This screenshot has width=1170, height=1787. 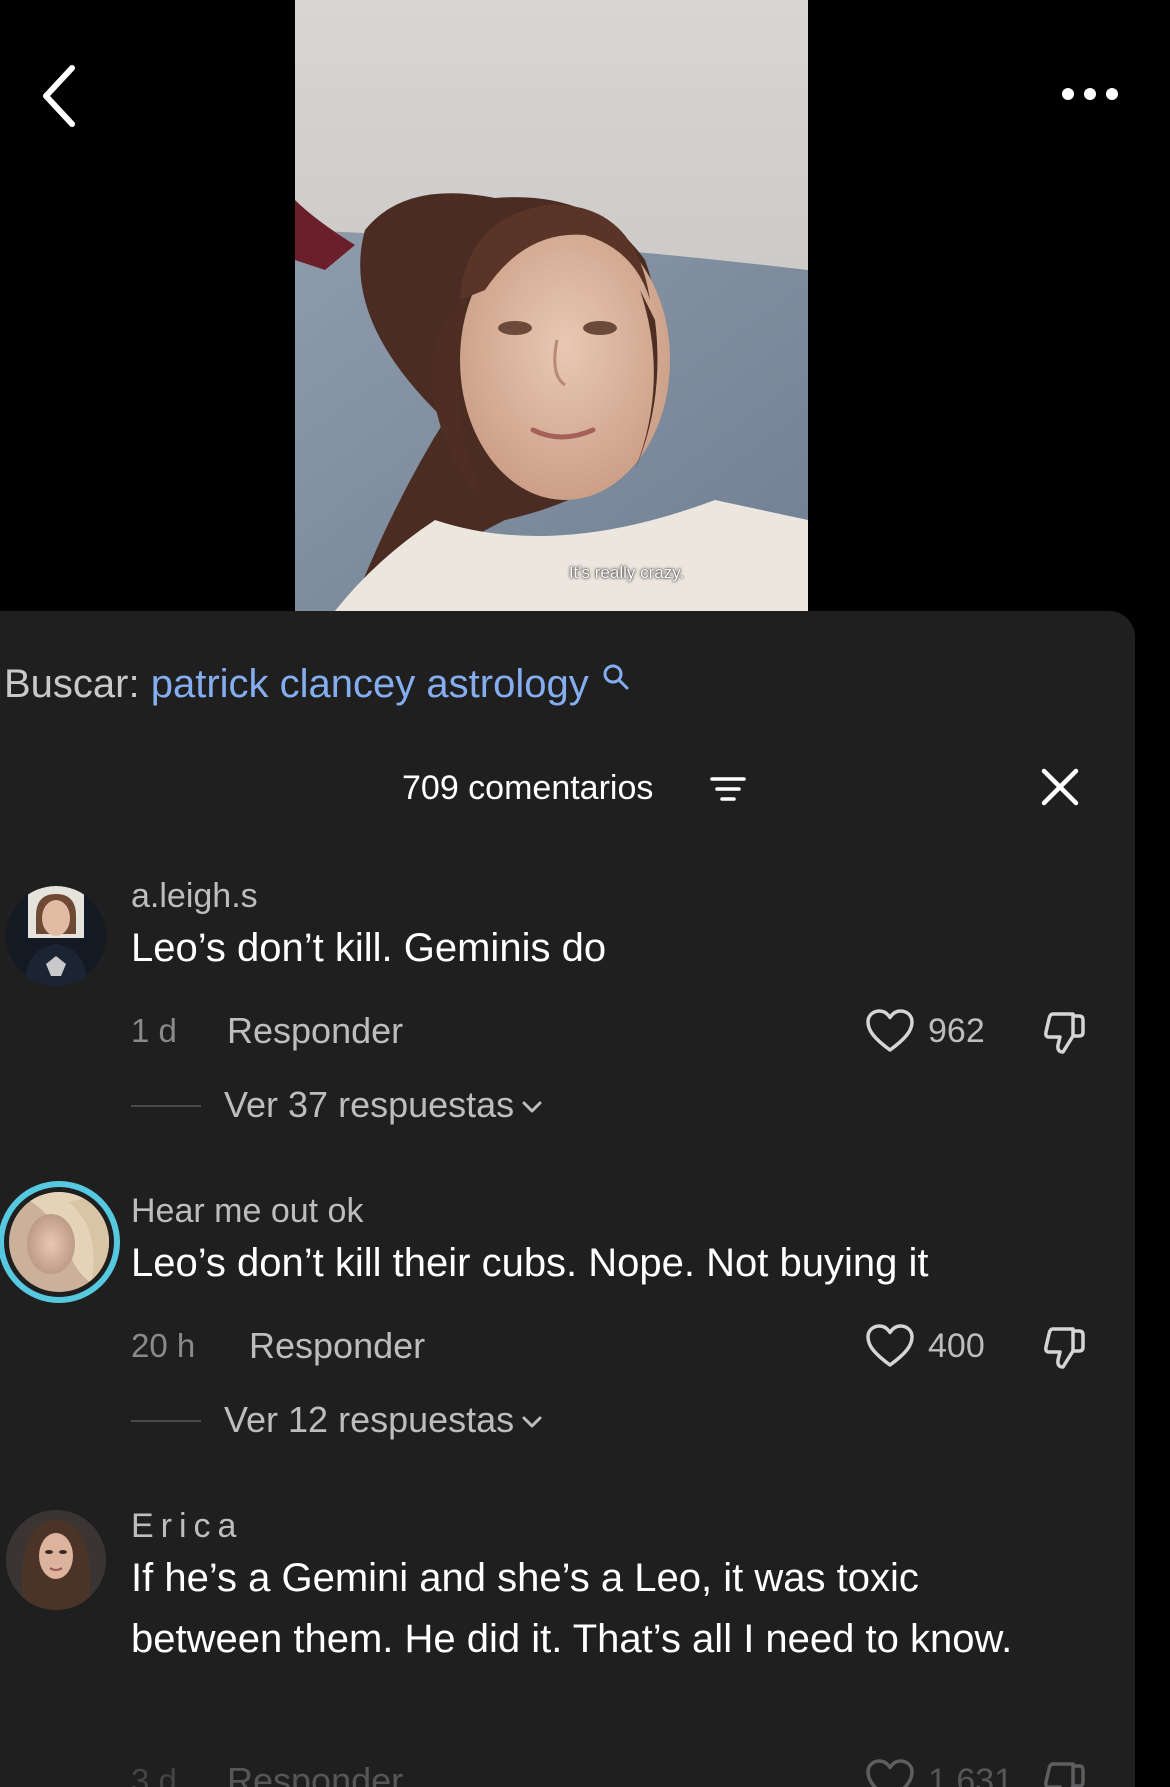 I want to click on search-label: Buscar:, so click(x=72, y=684).